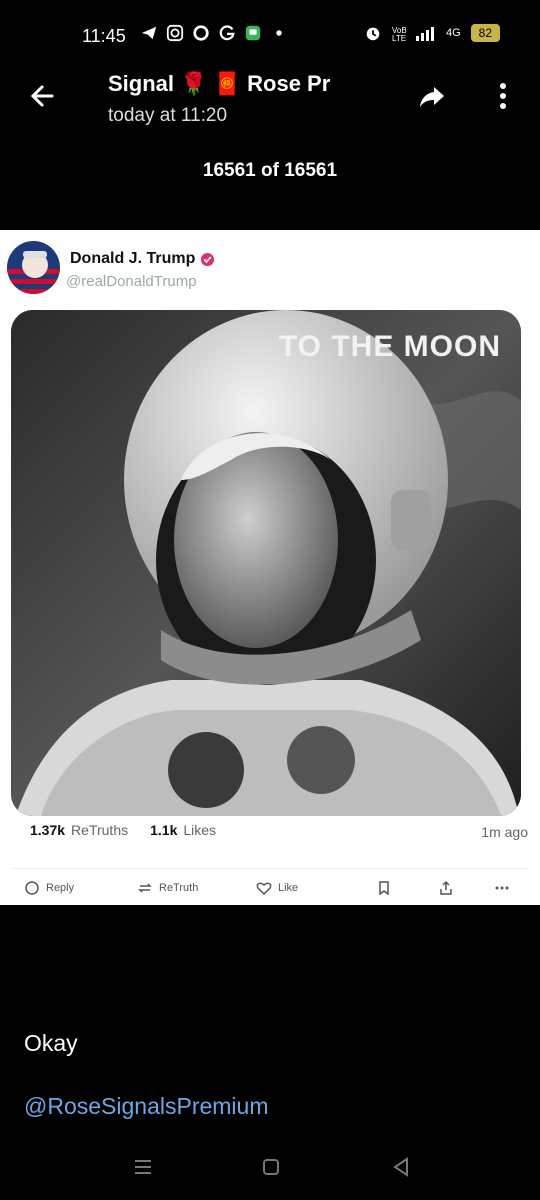  I want to click on telegram-icon, so click(149, 33).